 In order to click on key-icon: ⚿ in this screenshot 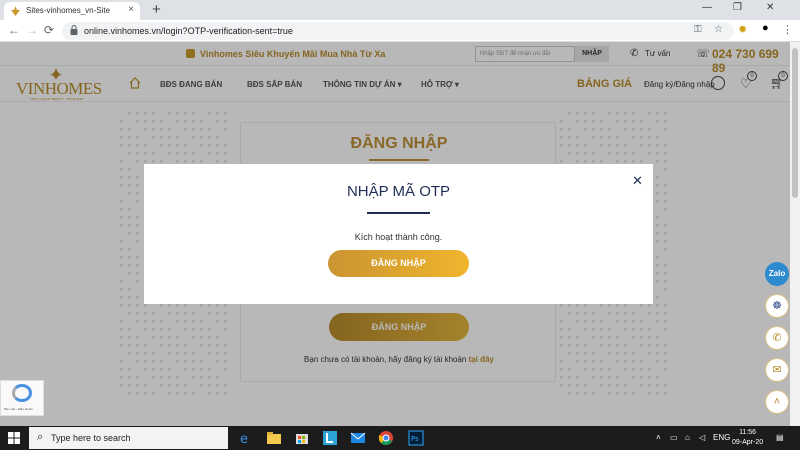, I will do `click(698, 29)`.